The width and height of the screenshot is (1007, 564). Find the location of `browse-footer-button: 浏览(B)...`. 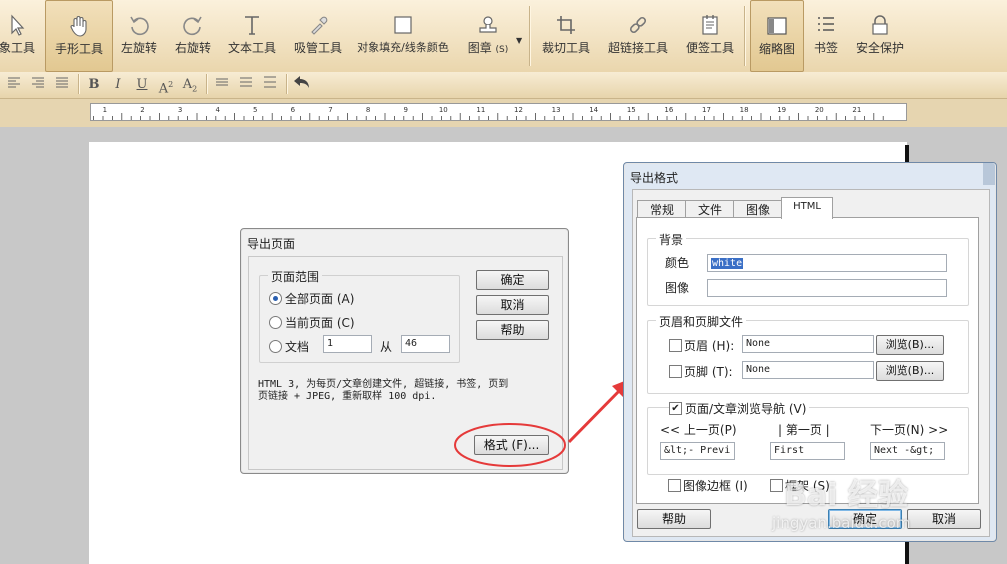

browse-footer-button: 浏览(B)... is located at coordinates (910, 371).